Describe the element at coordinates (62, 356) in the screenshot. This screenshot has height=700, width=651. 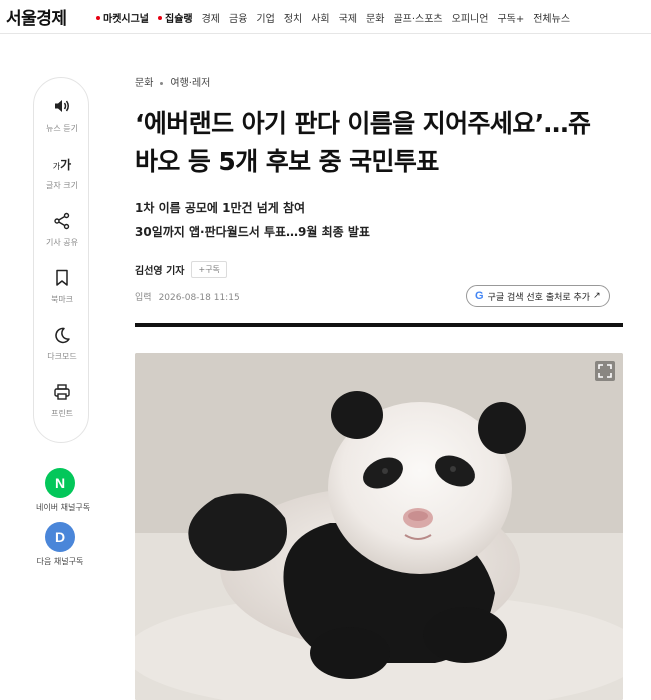
I see `tool-label: 다크모드` at that location.